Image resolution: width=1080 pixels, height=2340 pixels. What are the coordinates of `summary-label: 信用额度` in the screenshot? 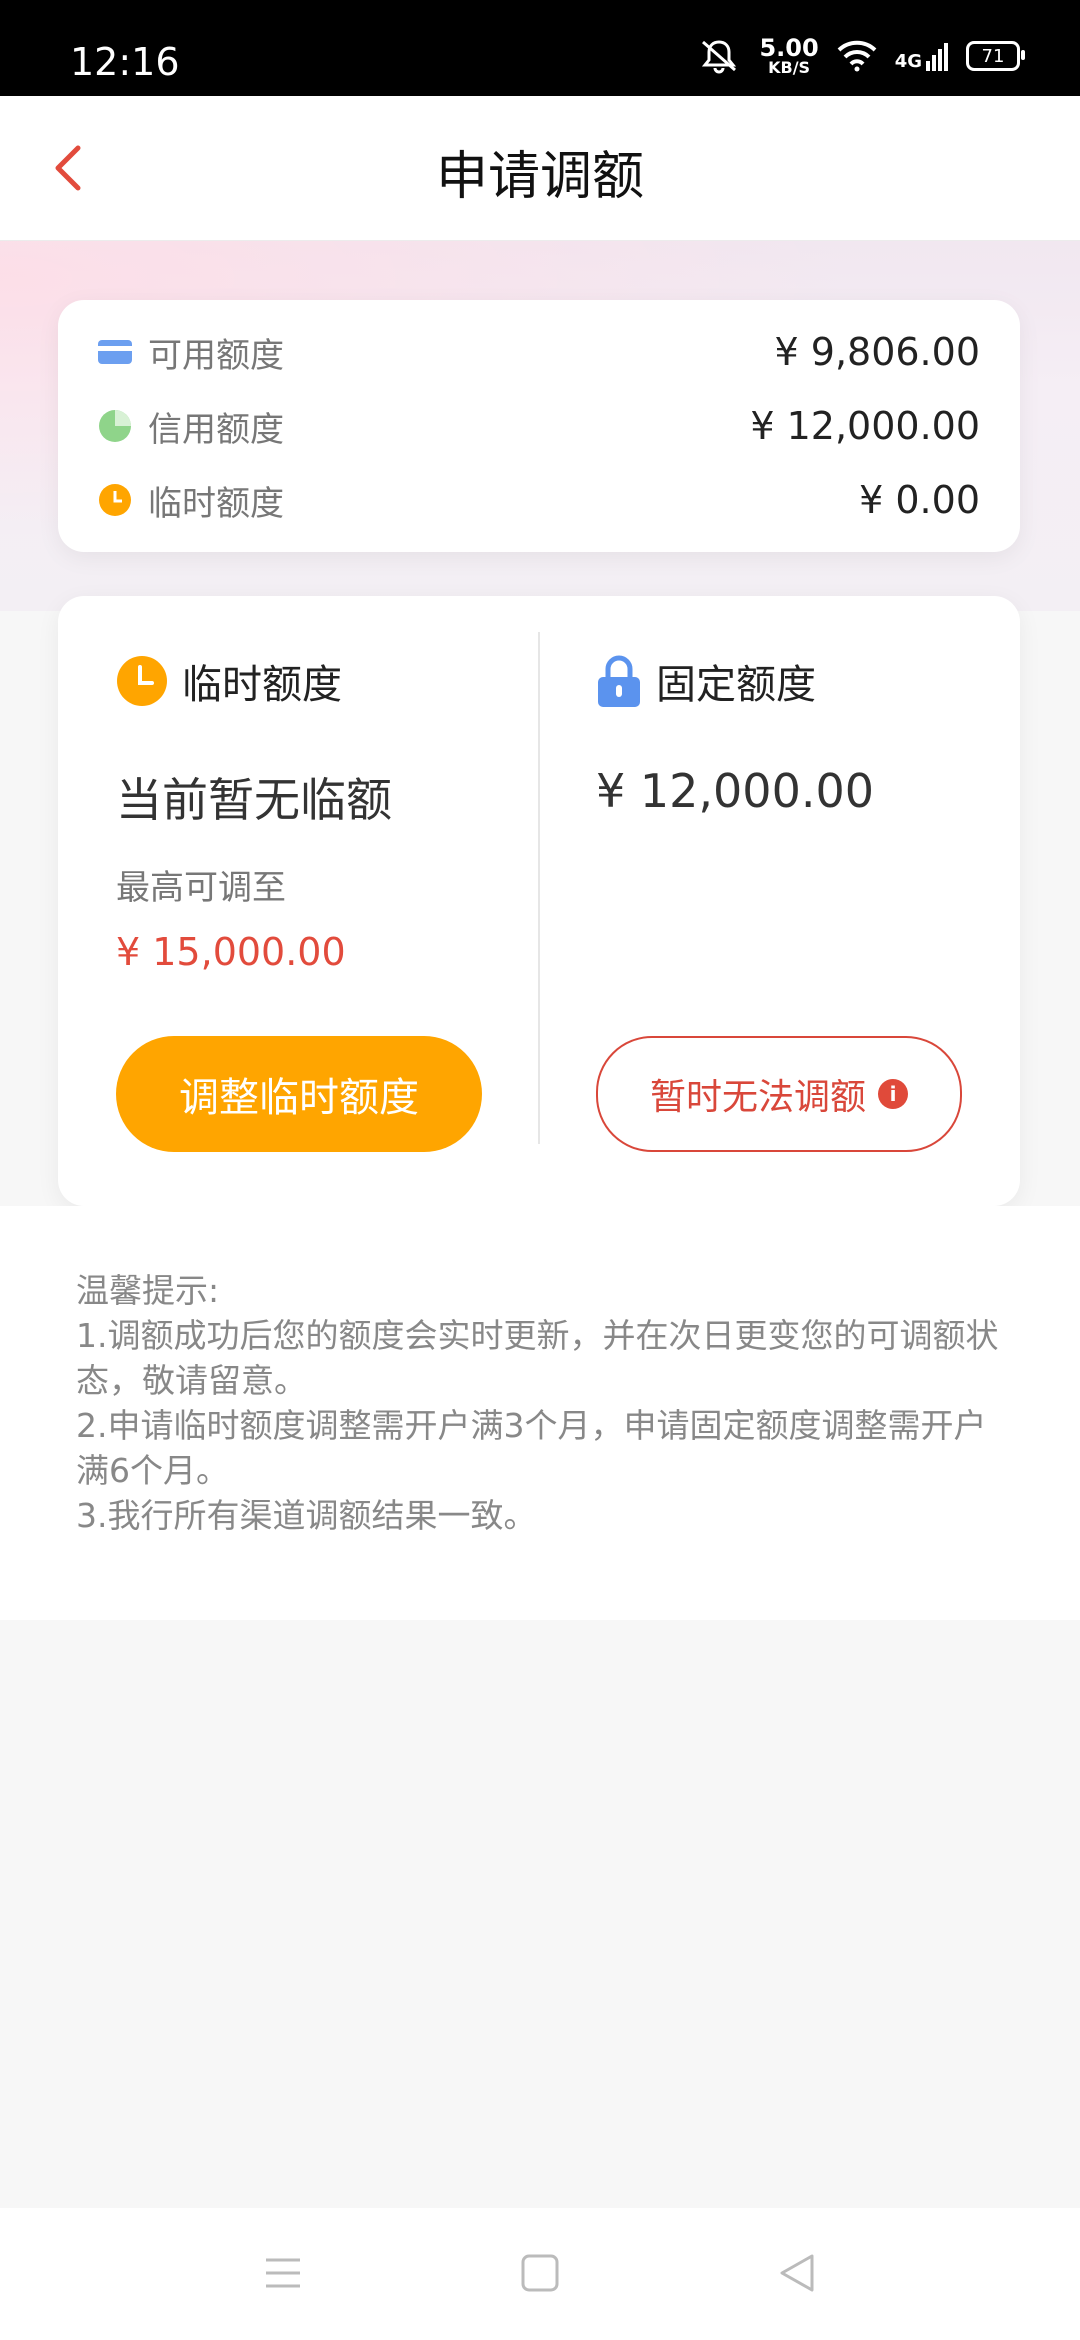 It's located at (216, 429).